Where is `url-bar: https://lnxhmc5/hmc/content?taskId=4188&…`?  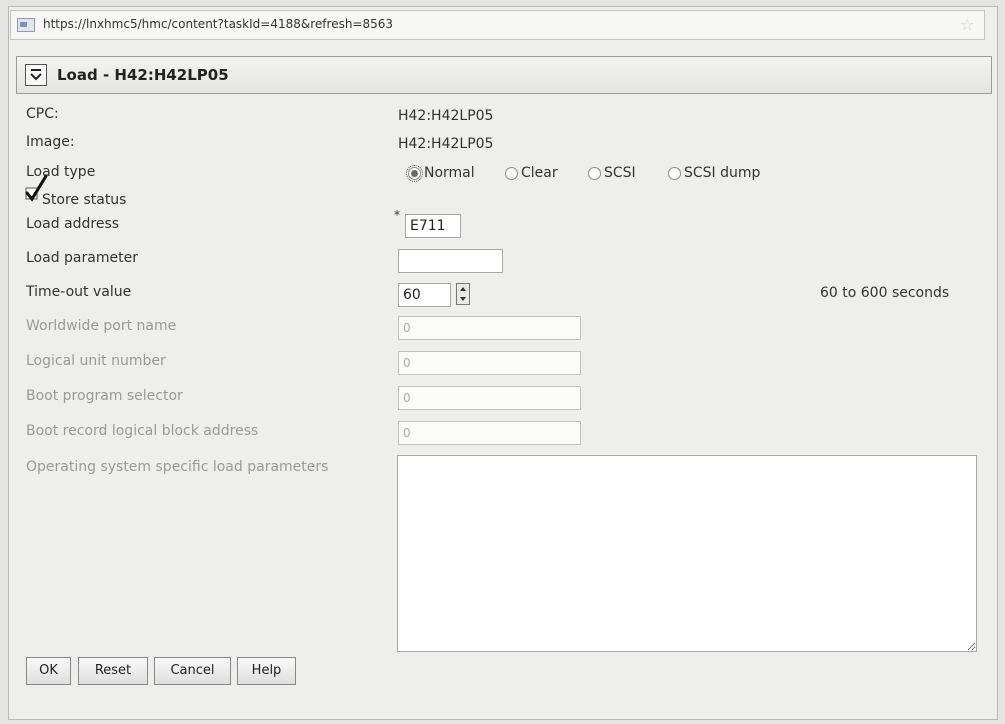
url-bar: https://lnxhmc5/hmc/content?taskId=4188&… is located at coordinates (497, 25).